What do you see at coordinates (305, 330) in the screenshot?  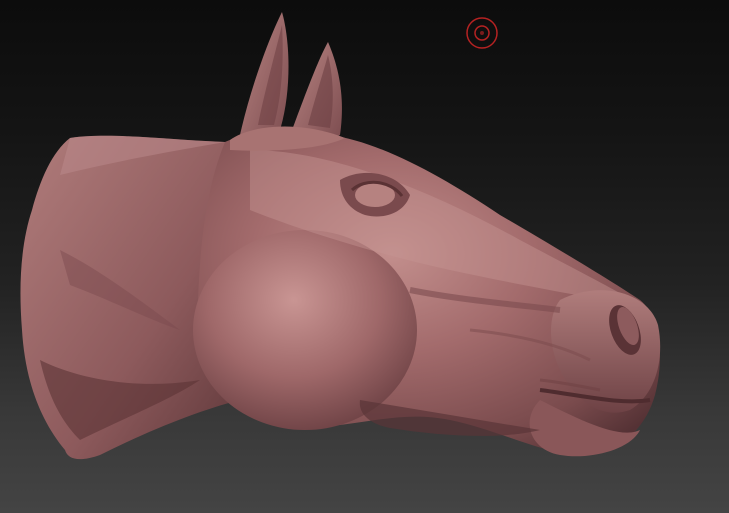 I see `cheek-jowl` at bounding box center [305, 330].